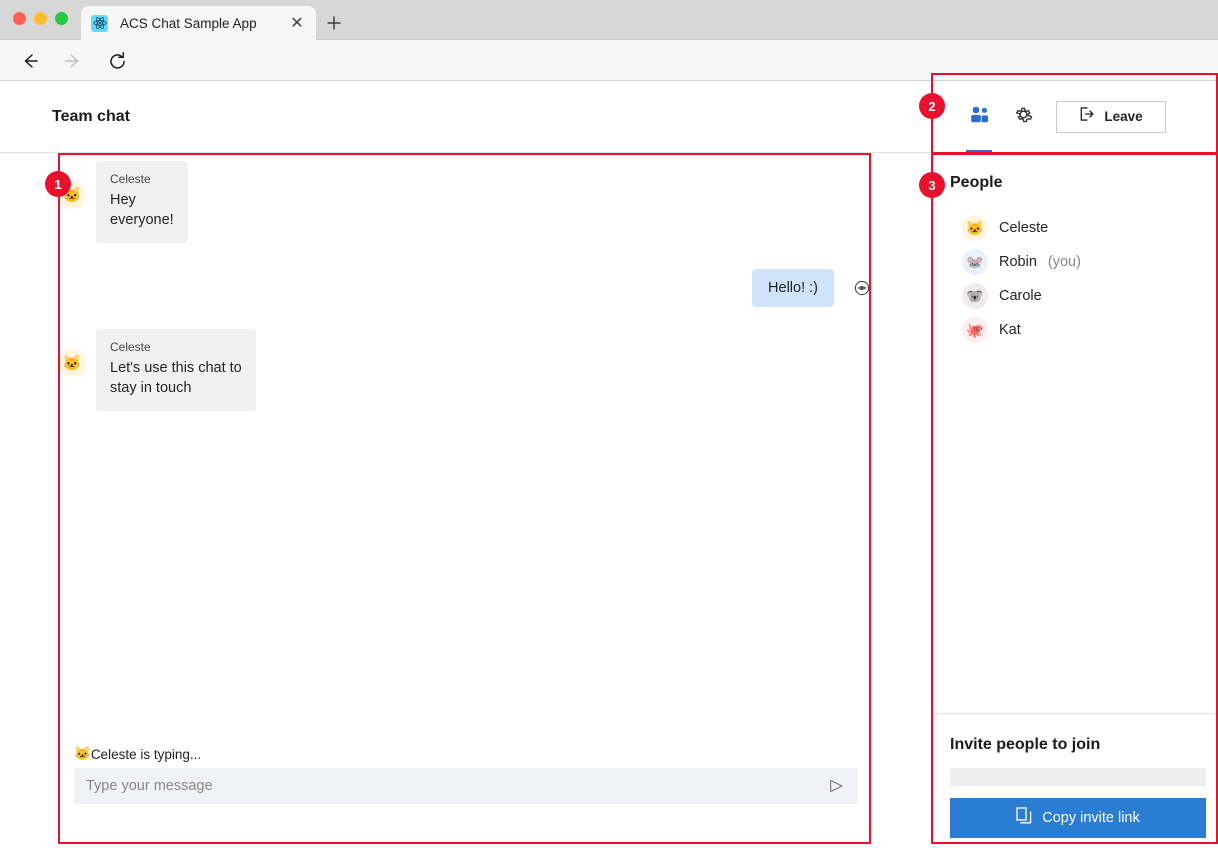  I want to click on close-window-button, so click(19, 18).